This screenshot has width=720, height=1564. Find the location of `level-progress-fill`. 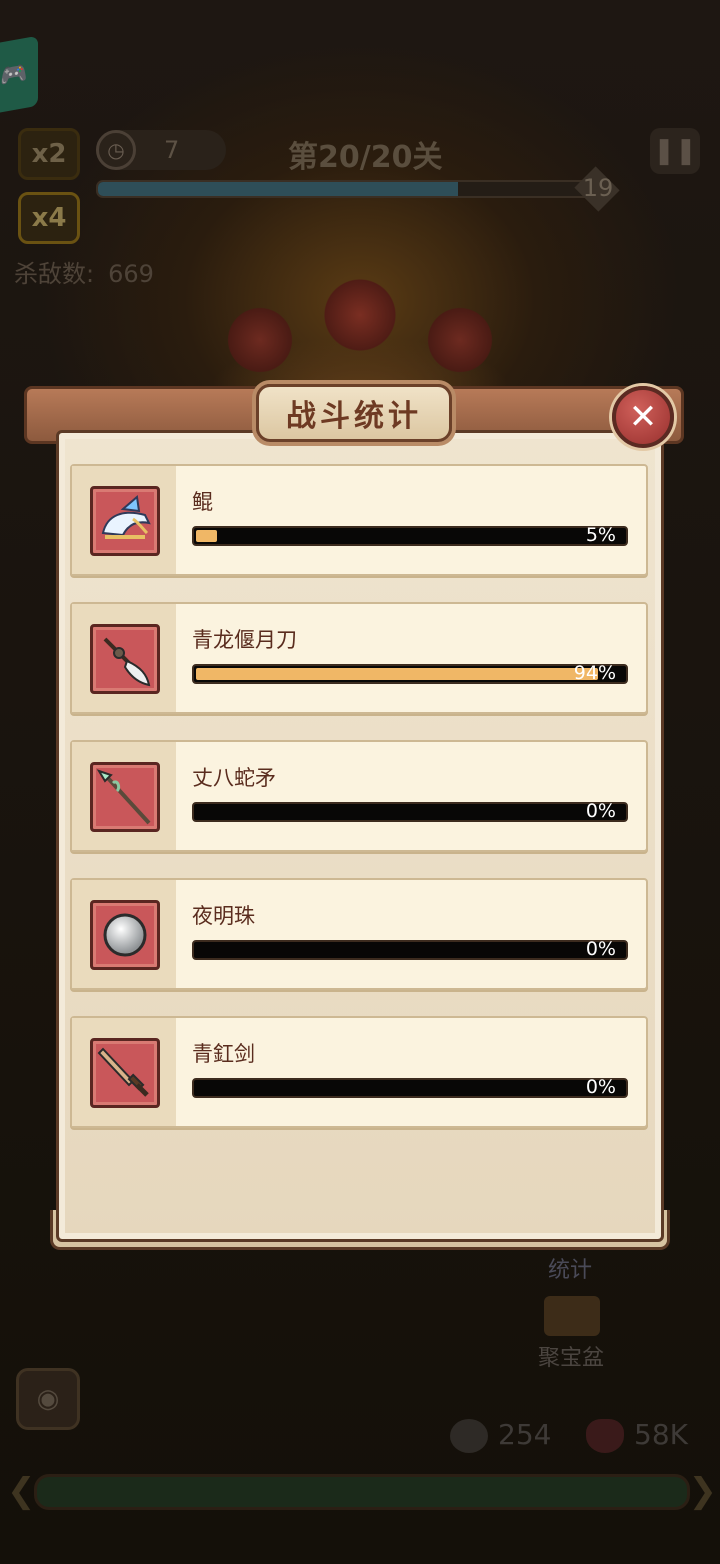

level-progress-fill is located at coordinates (278, 189).